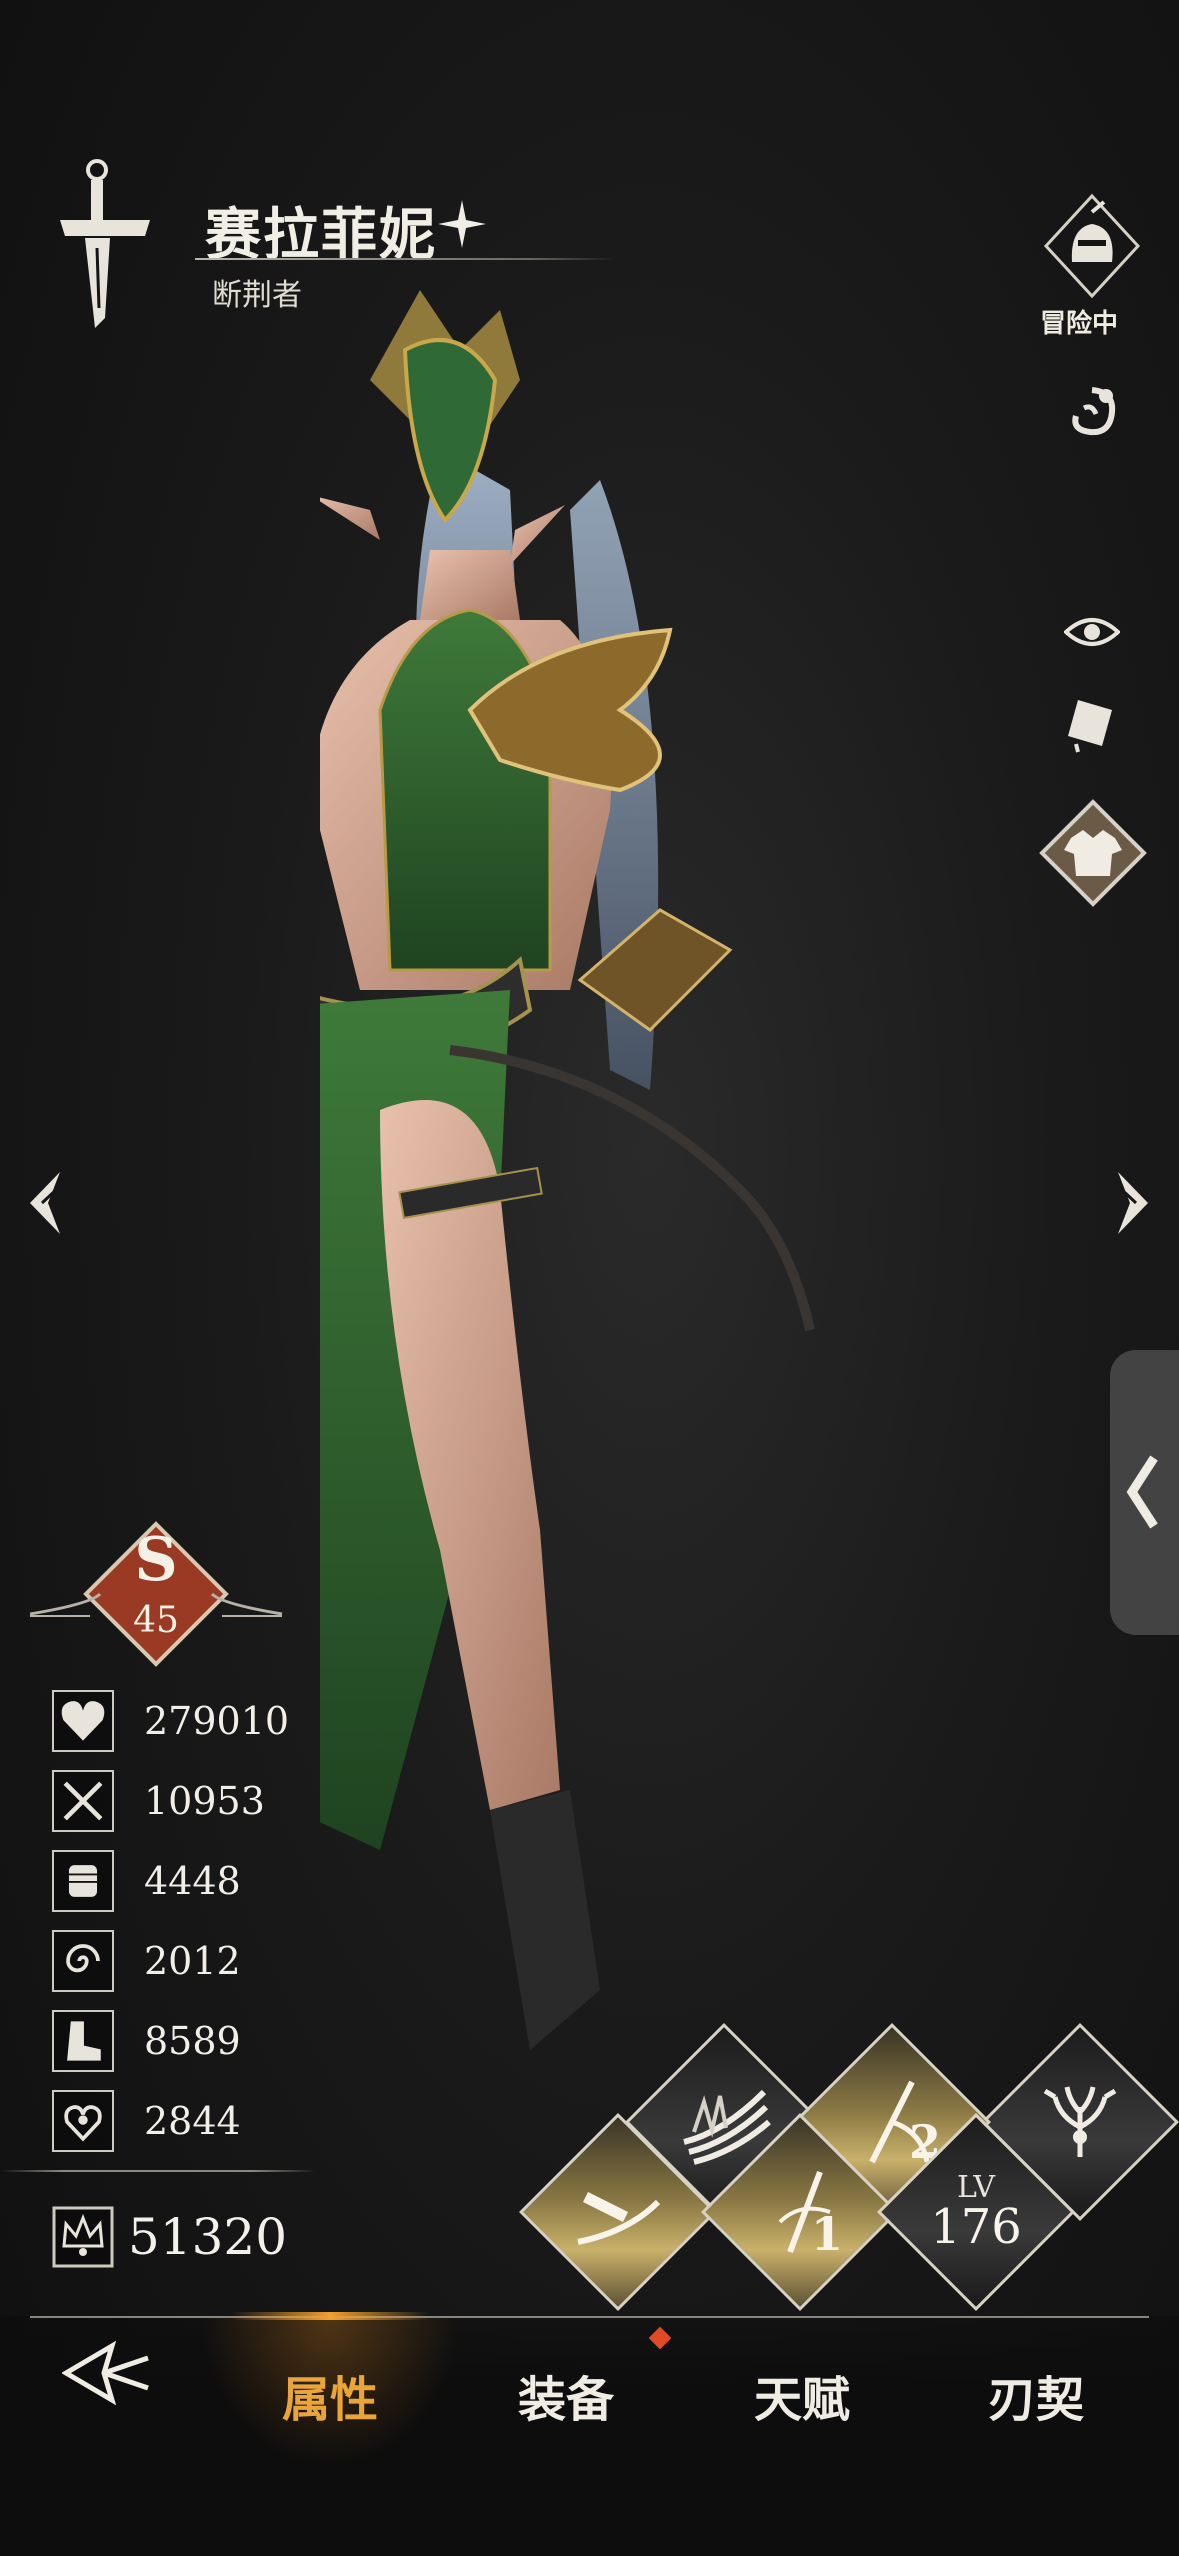 The height and width of the screenshot is (2556, 1179). What do you see at coordinates (1093, 853) in the screenshot?
I see `outfit-shirt-icon` at bounding box center [1093, 853].